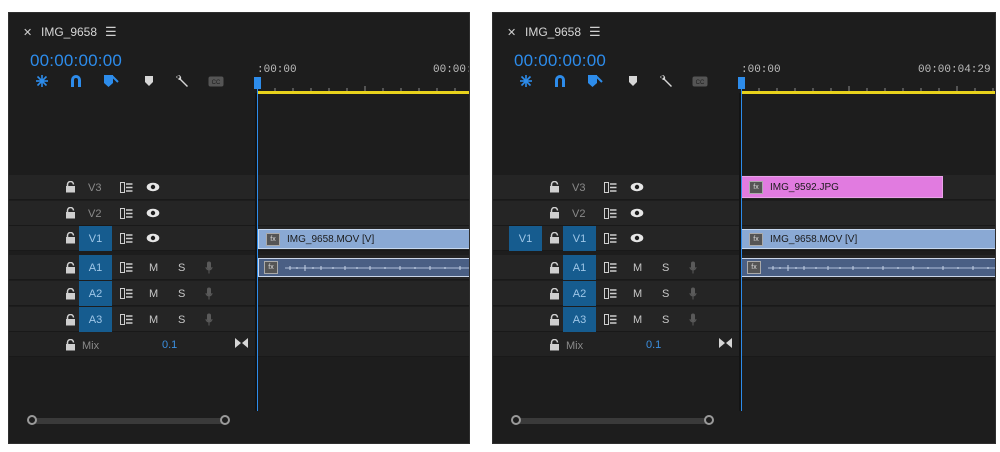  What do you see at coordinates (525, 238) in the screenshot?
I see `source-patch-v1: V1` at bounding box center [525, 238].